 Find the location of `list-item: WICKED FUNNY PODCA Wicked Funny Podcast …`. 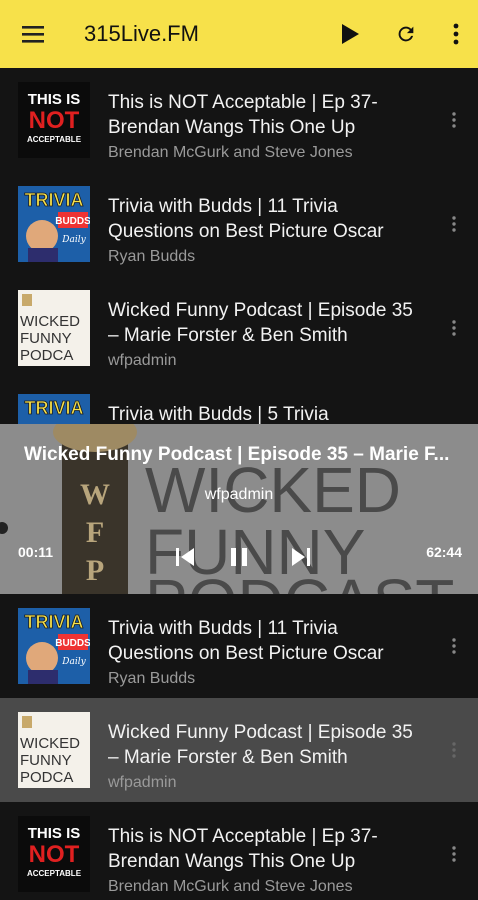

list-item: WICKED FUNNY PODCA Wicked Funny Podcast … is located at coordinates (239, 328).